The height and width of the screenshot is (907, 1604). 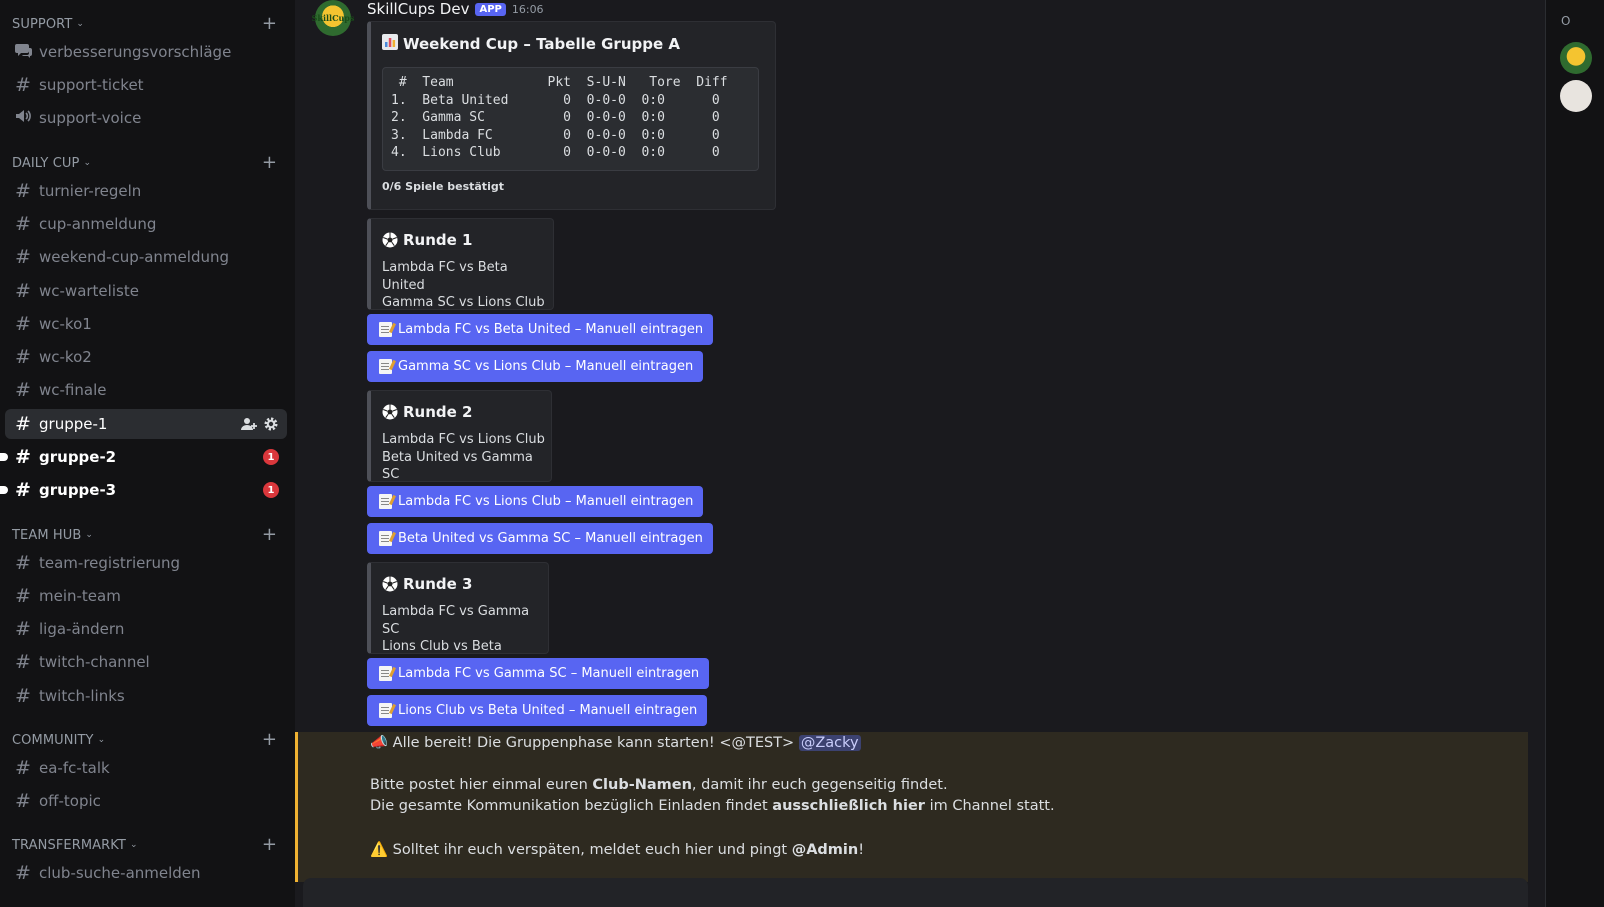 What do you see at coordinates (456, 620) in the screenshot?
I see `match-line: Lambda FC vs Gamma SC` at bounding box center [456, 620].